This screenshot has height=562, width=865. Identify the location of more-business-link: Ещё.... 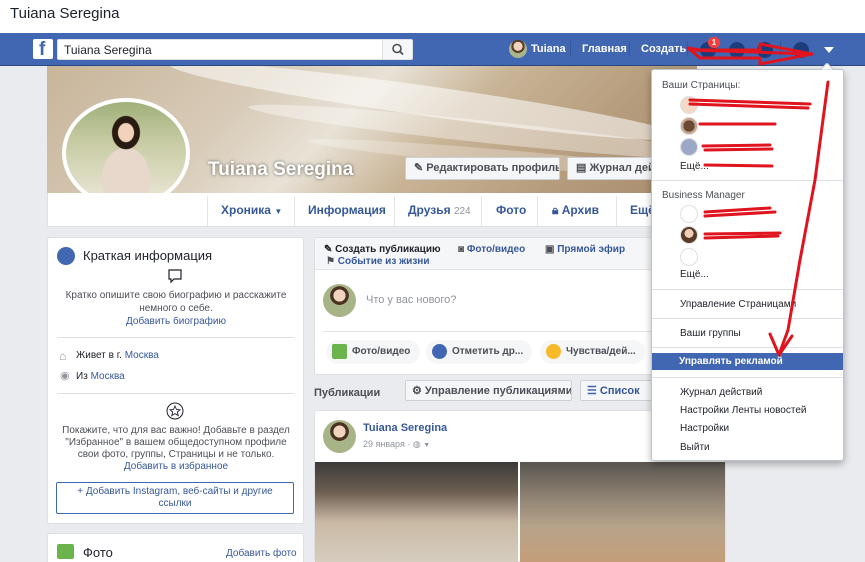
(694, 274).